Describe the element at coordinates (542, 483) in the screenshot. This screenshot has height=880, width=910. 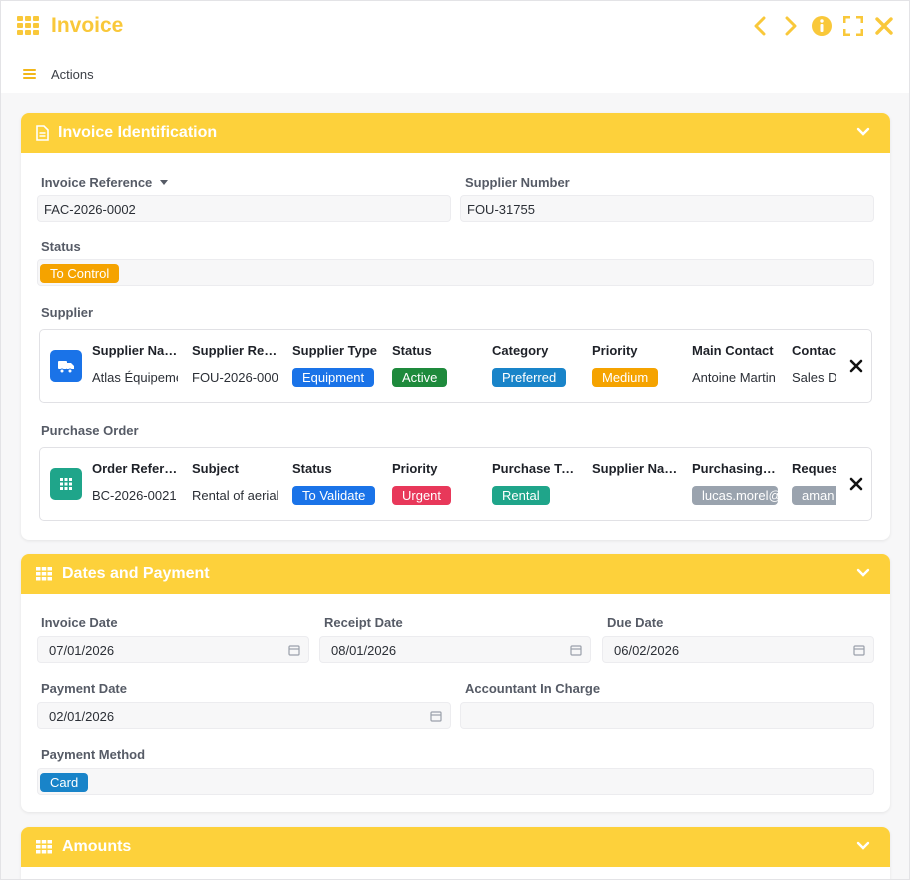
I see `card-column: Purchase Type Rental` at that location.